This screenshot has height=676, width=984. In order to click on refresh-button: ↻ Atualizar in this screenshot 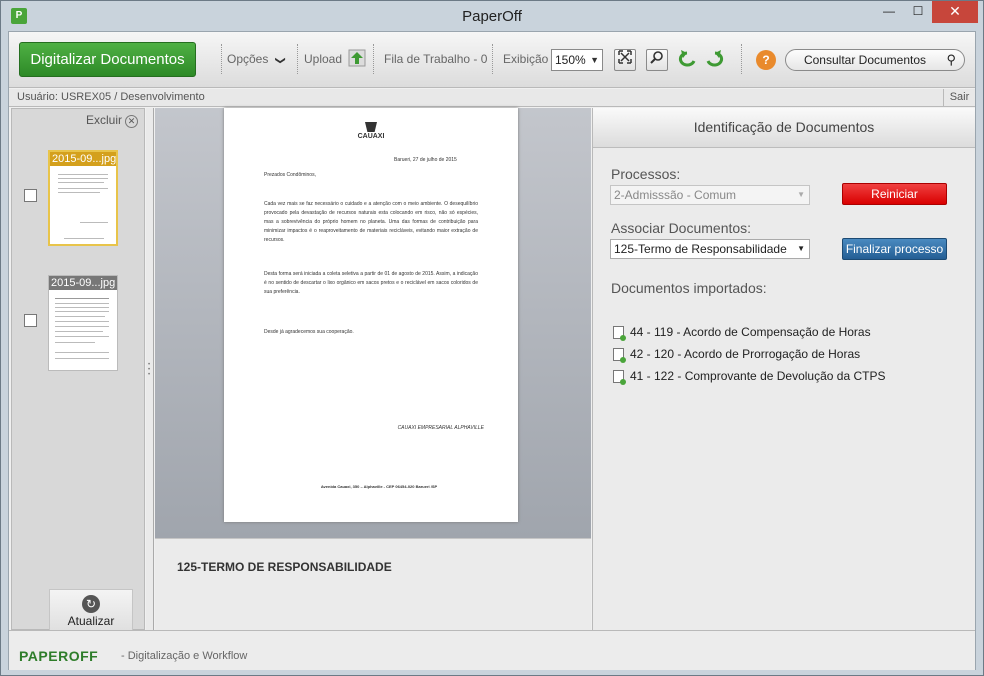, I will do `click(91, 610)`.